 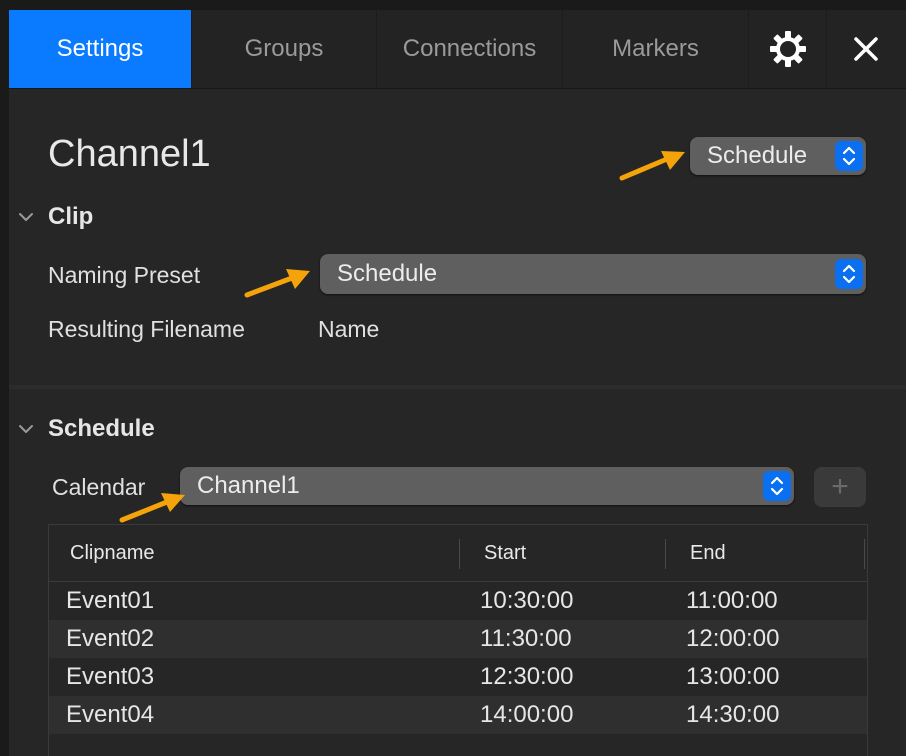 I want to click on clip-section-label: Clip, so click(x=71, y=216).